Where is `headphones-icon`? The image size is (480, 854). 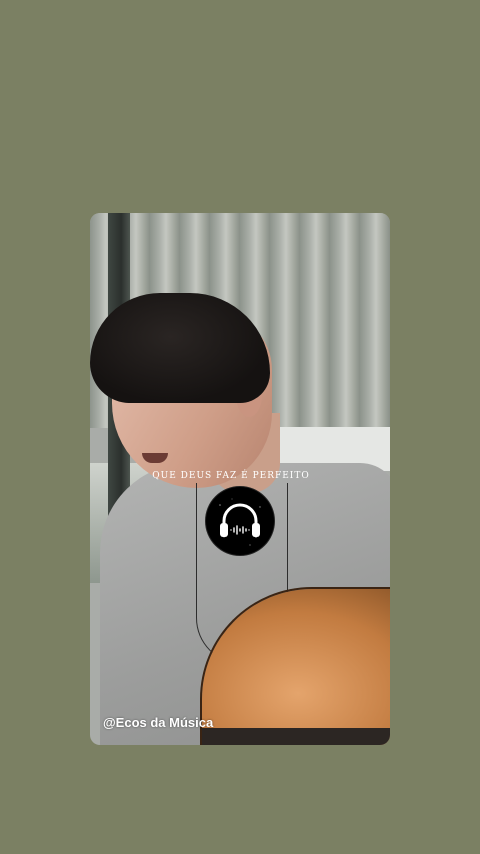
headphones-icon is located at coordinates (240, 521).